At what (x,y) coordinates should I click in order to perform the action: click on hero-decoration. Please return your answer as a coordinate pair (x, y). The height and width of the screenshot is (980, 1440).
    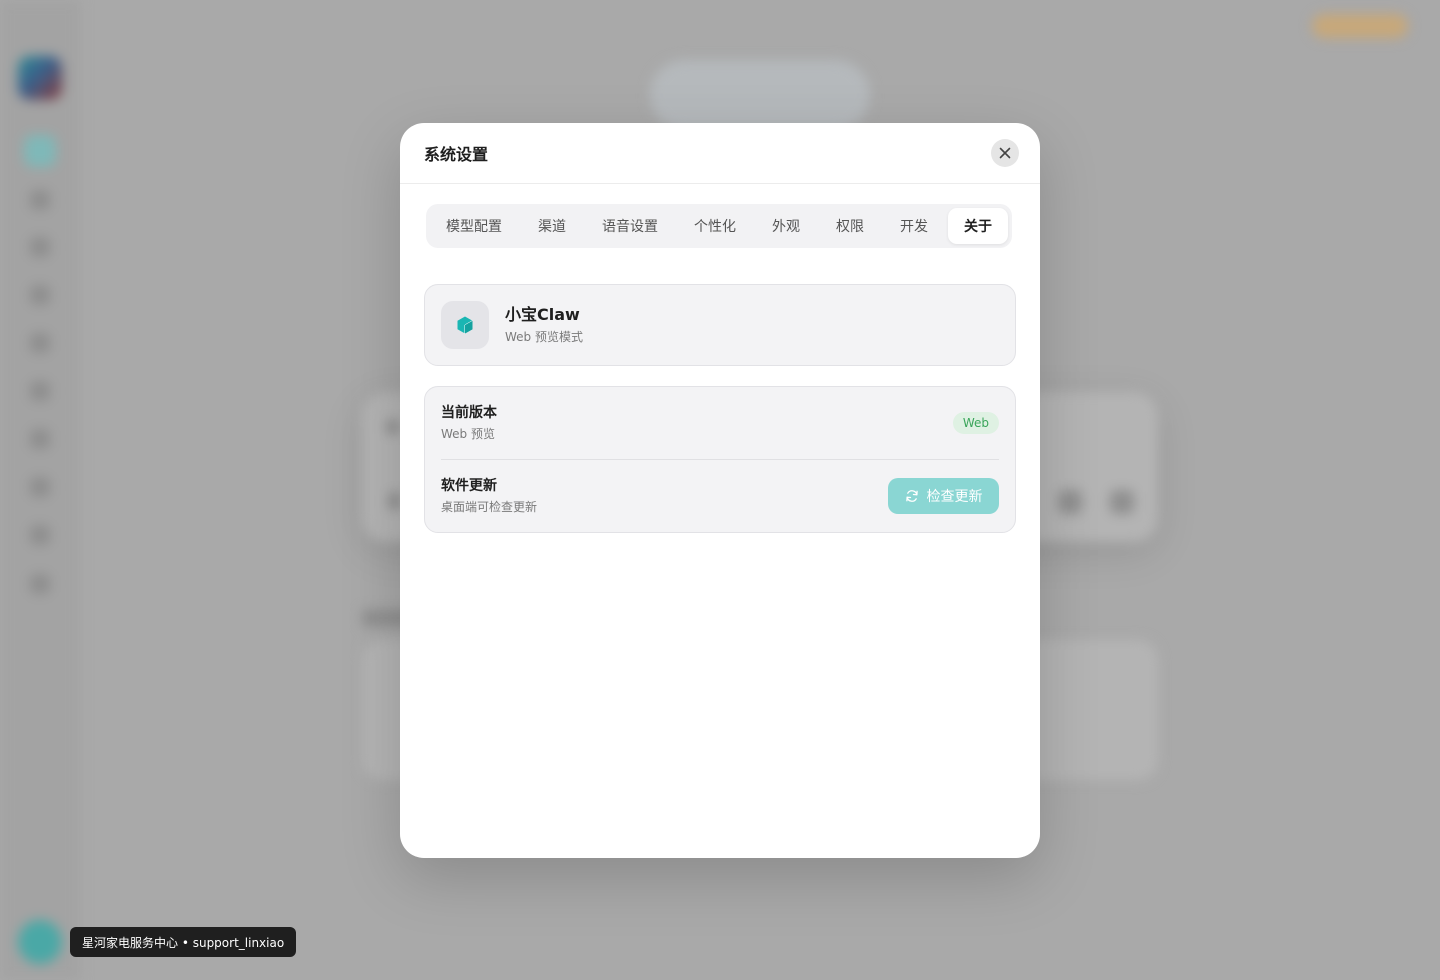
    Looking at the image, I should click on (760, 95).